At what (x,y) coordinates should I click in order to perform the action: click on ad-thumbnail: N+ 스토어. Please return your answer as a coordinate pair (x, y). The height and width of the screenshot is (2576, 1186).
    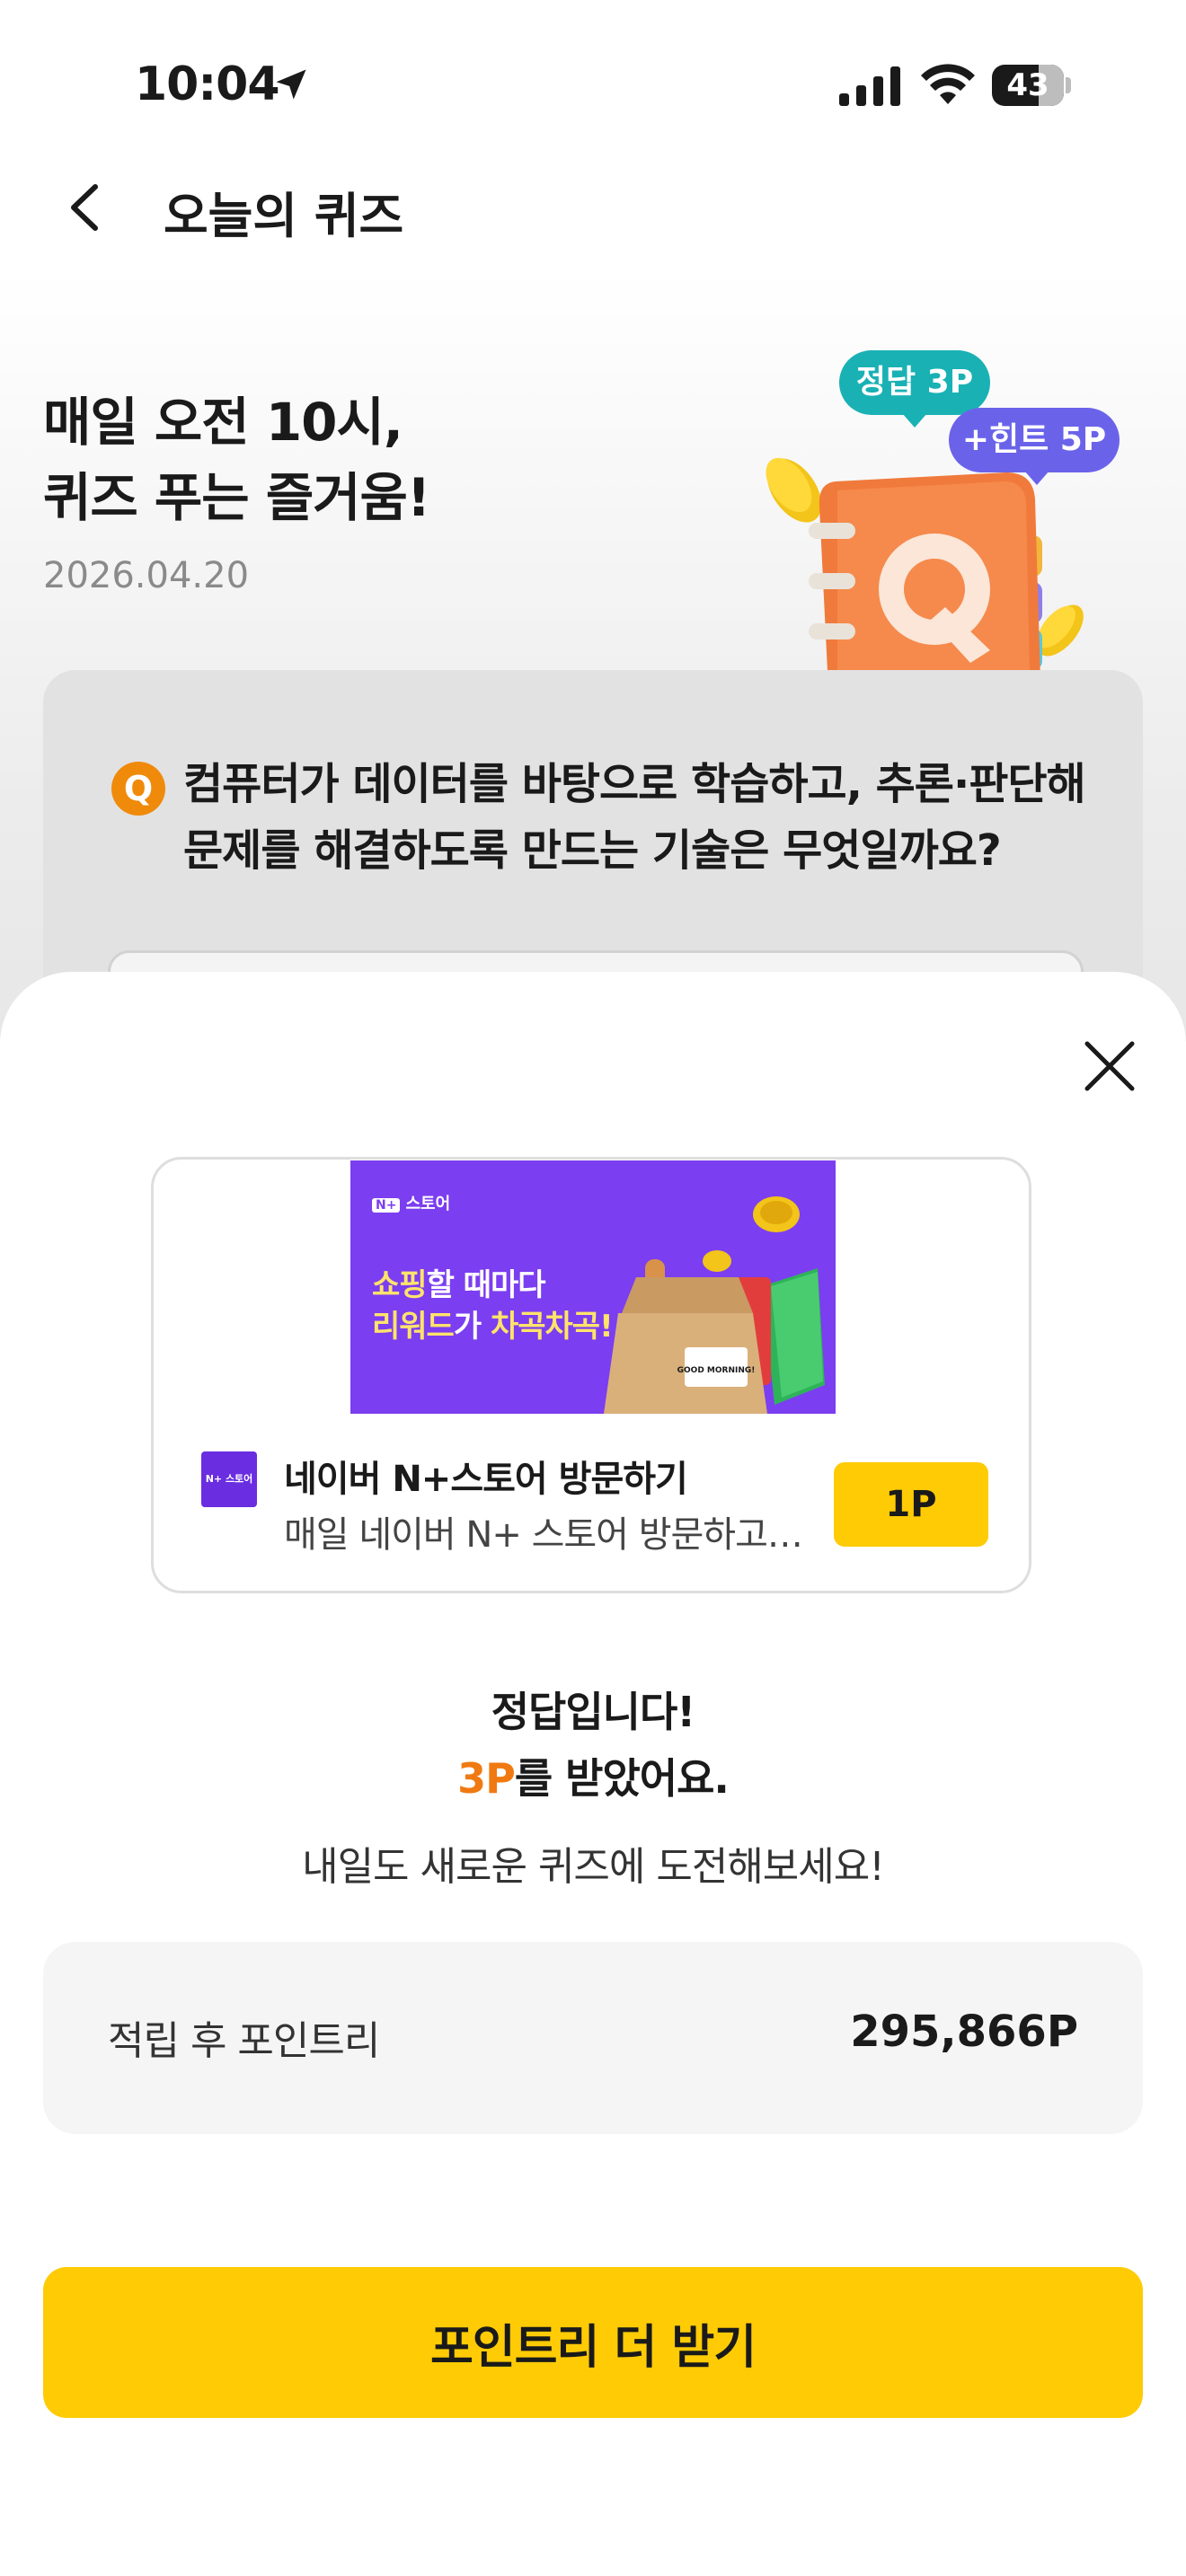
    Looking at the image, I should click on (229, 1479).